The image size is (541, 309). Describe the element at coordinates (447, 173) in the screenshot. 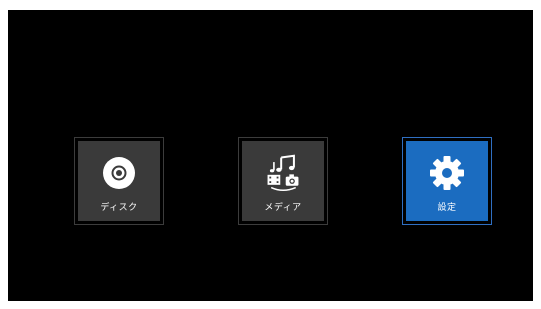

I see `settings-gear-icon` at that location.